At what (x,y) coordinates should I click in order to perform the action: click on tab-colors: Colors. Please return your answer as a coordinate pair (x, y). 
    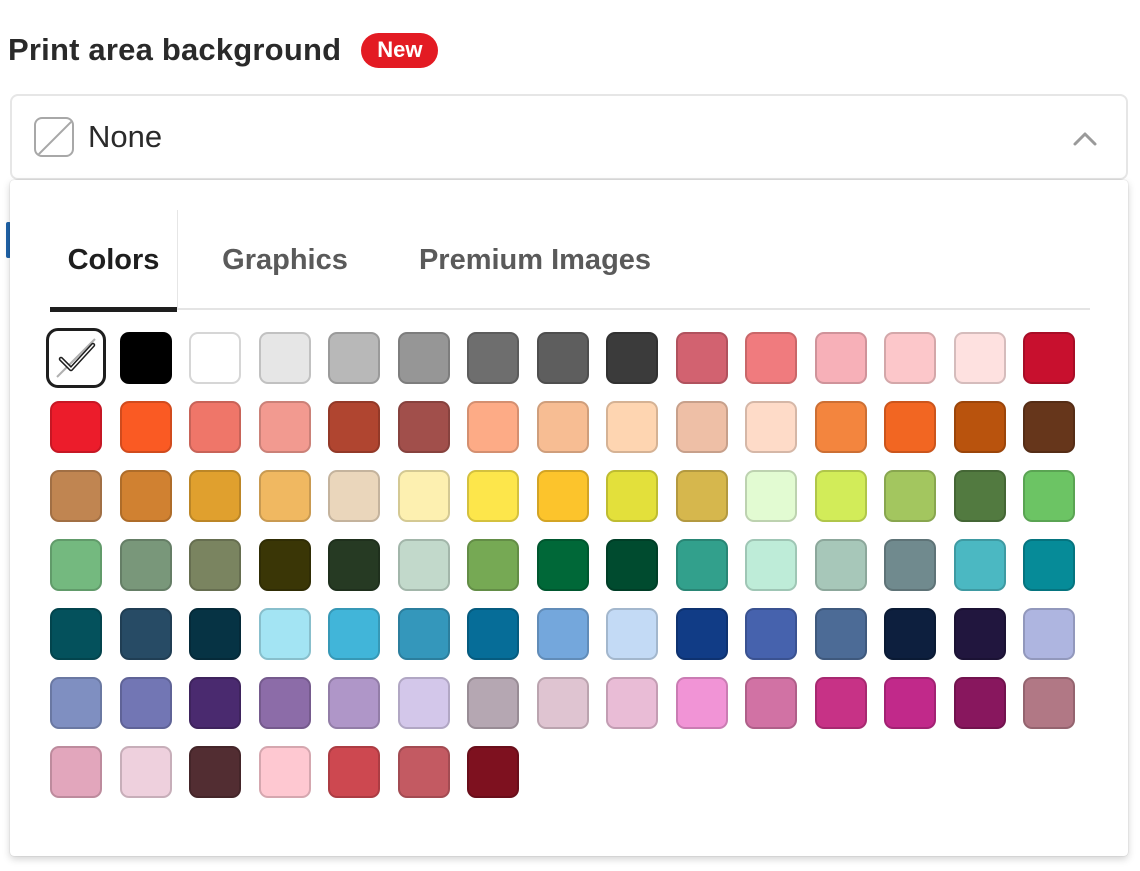
    Looking at the image, I should click on (114, 261).